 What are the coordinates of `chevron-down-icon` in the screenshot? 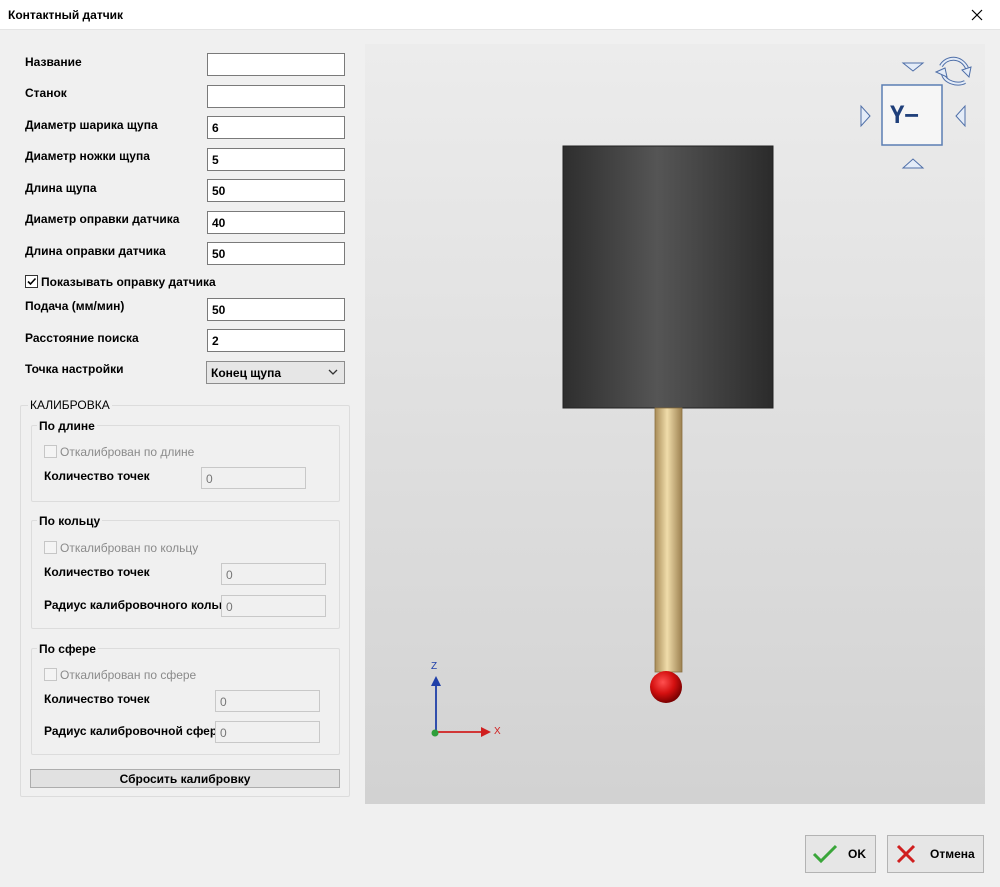 It's located at (333, 372).